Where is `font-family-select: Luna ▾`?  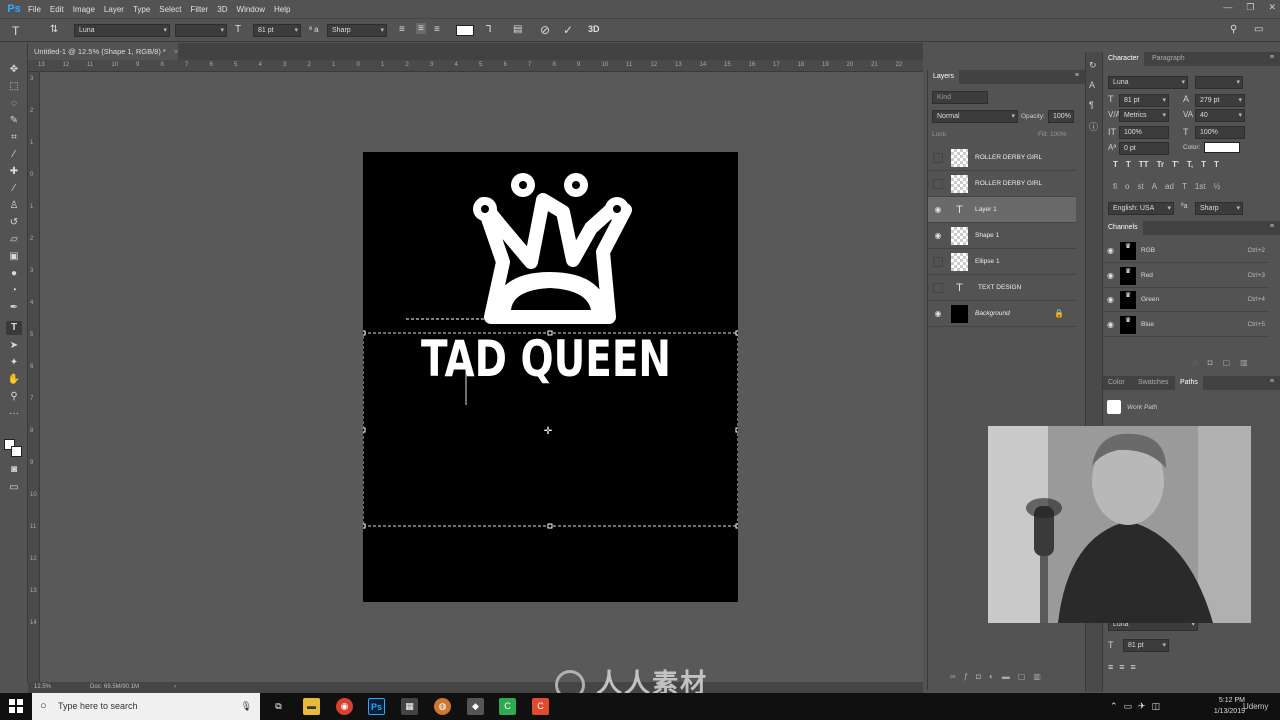
font-family-select: Luna ▾ is located at coordinates (122, 30).